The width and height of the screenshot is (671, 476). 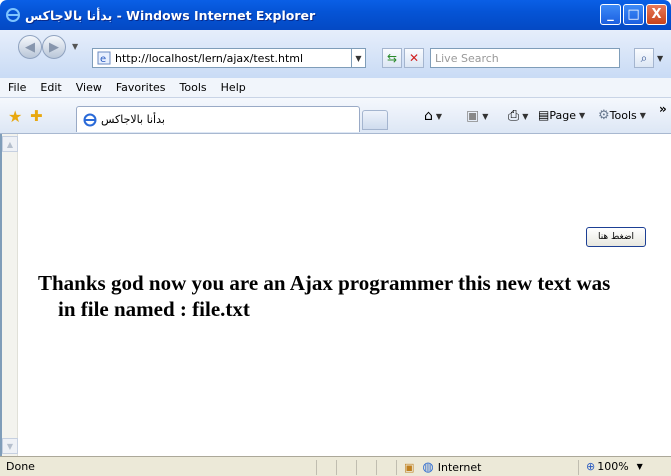 I want to click on ie-icon, so click(x=13, y=15).